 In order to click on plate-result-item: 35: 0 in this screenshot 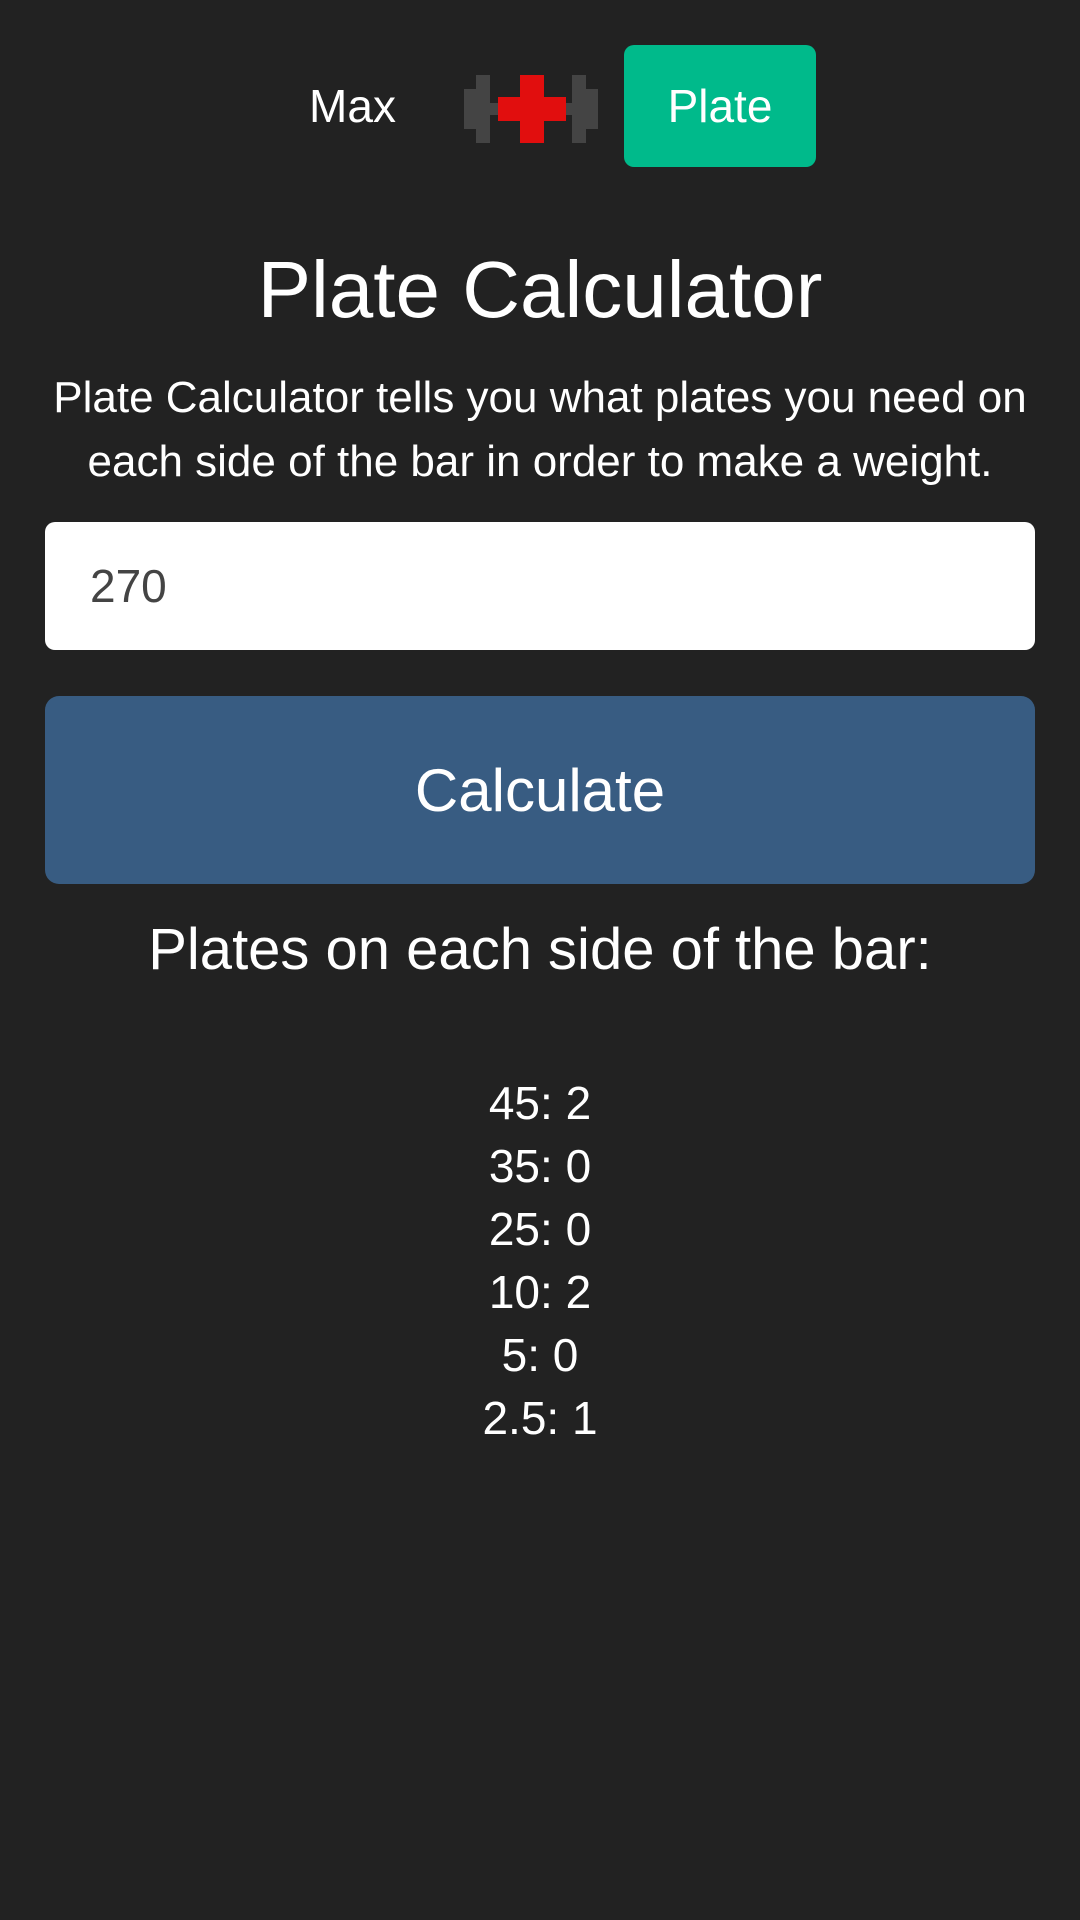, I will do `click(540, 1166)`.